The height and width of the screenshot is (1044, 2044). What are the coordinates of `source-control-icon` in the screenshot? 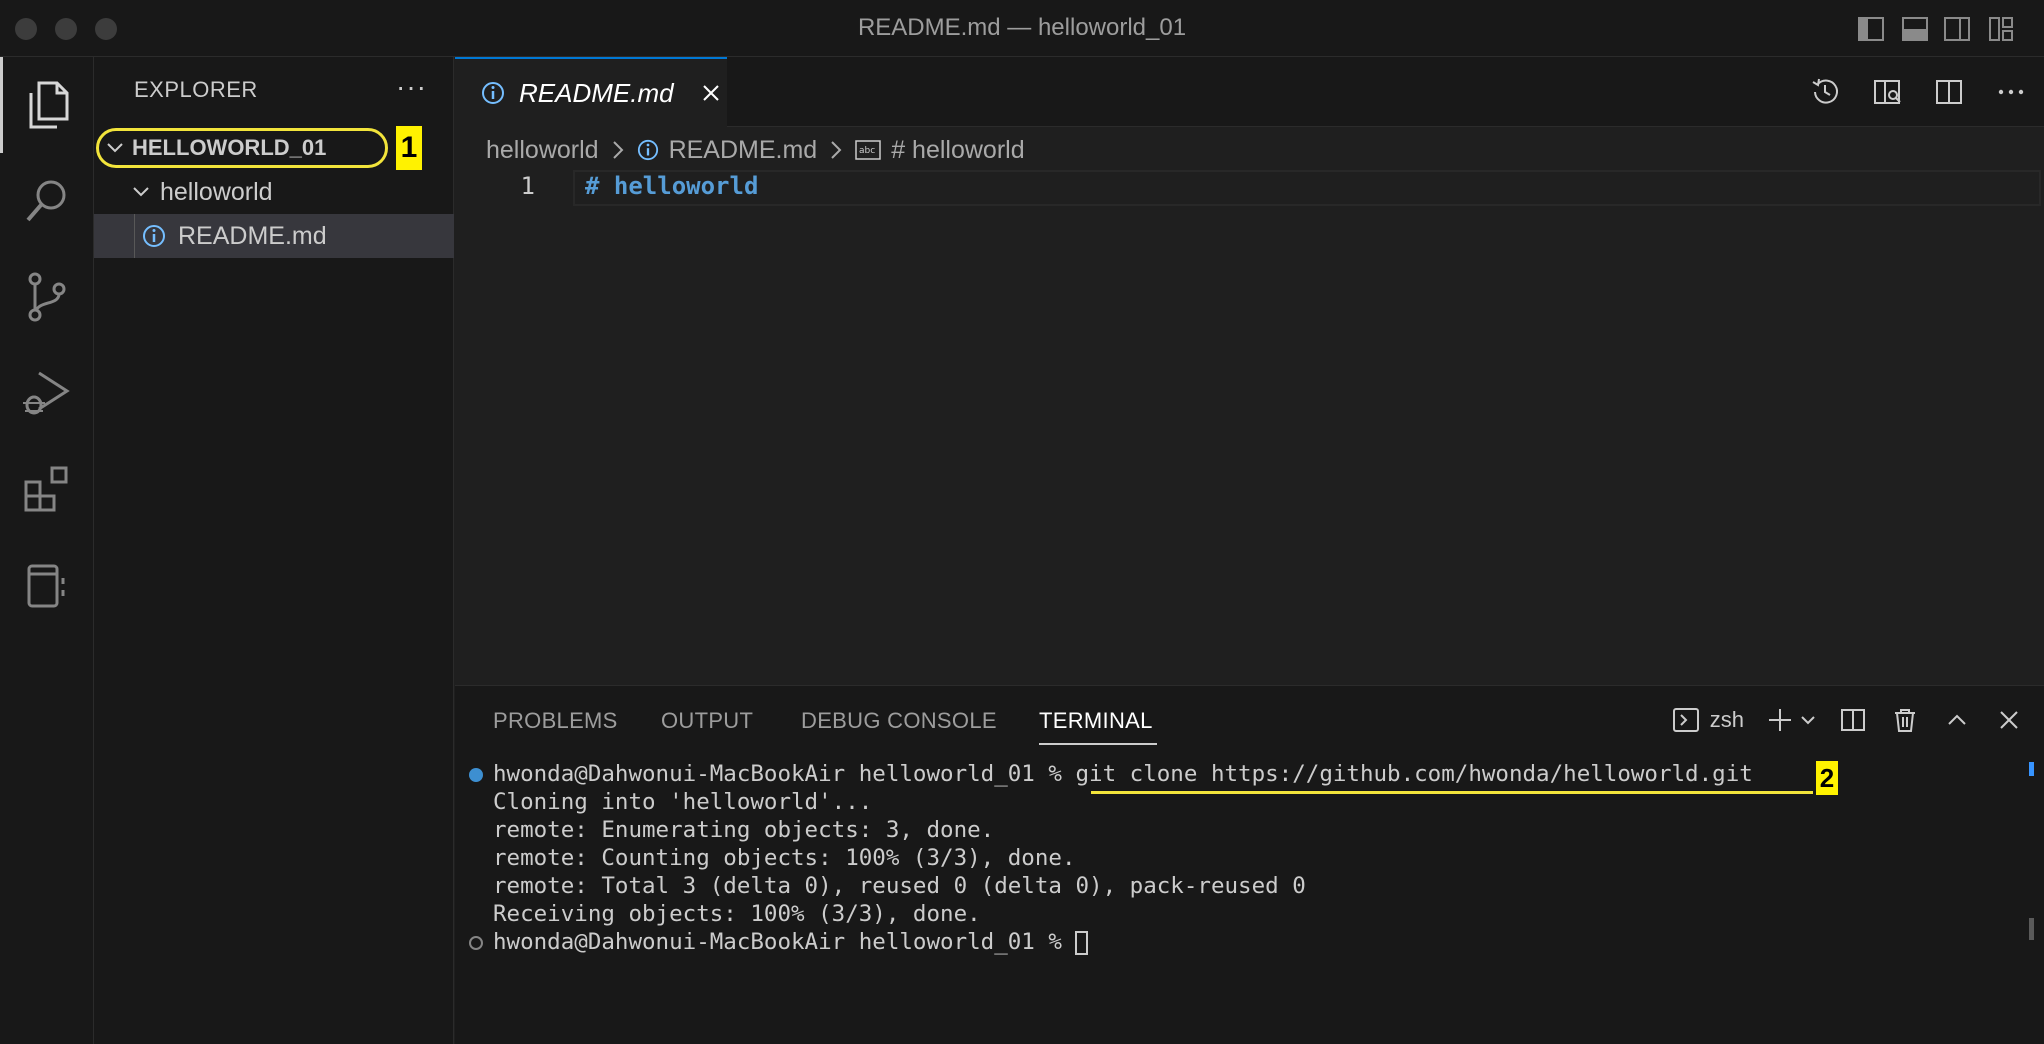 It's located at (47, 297).